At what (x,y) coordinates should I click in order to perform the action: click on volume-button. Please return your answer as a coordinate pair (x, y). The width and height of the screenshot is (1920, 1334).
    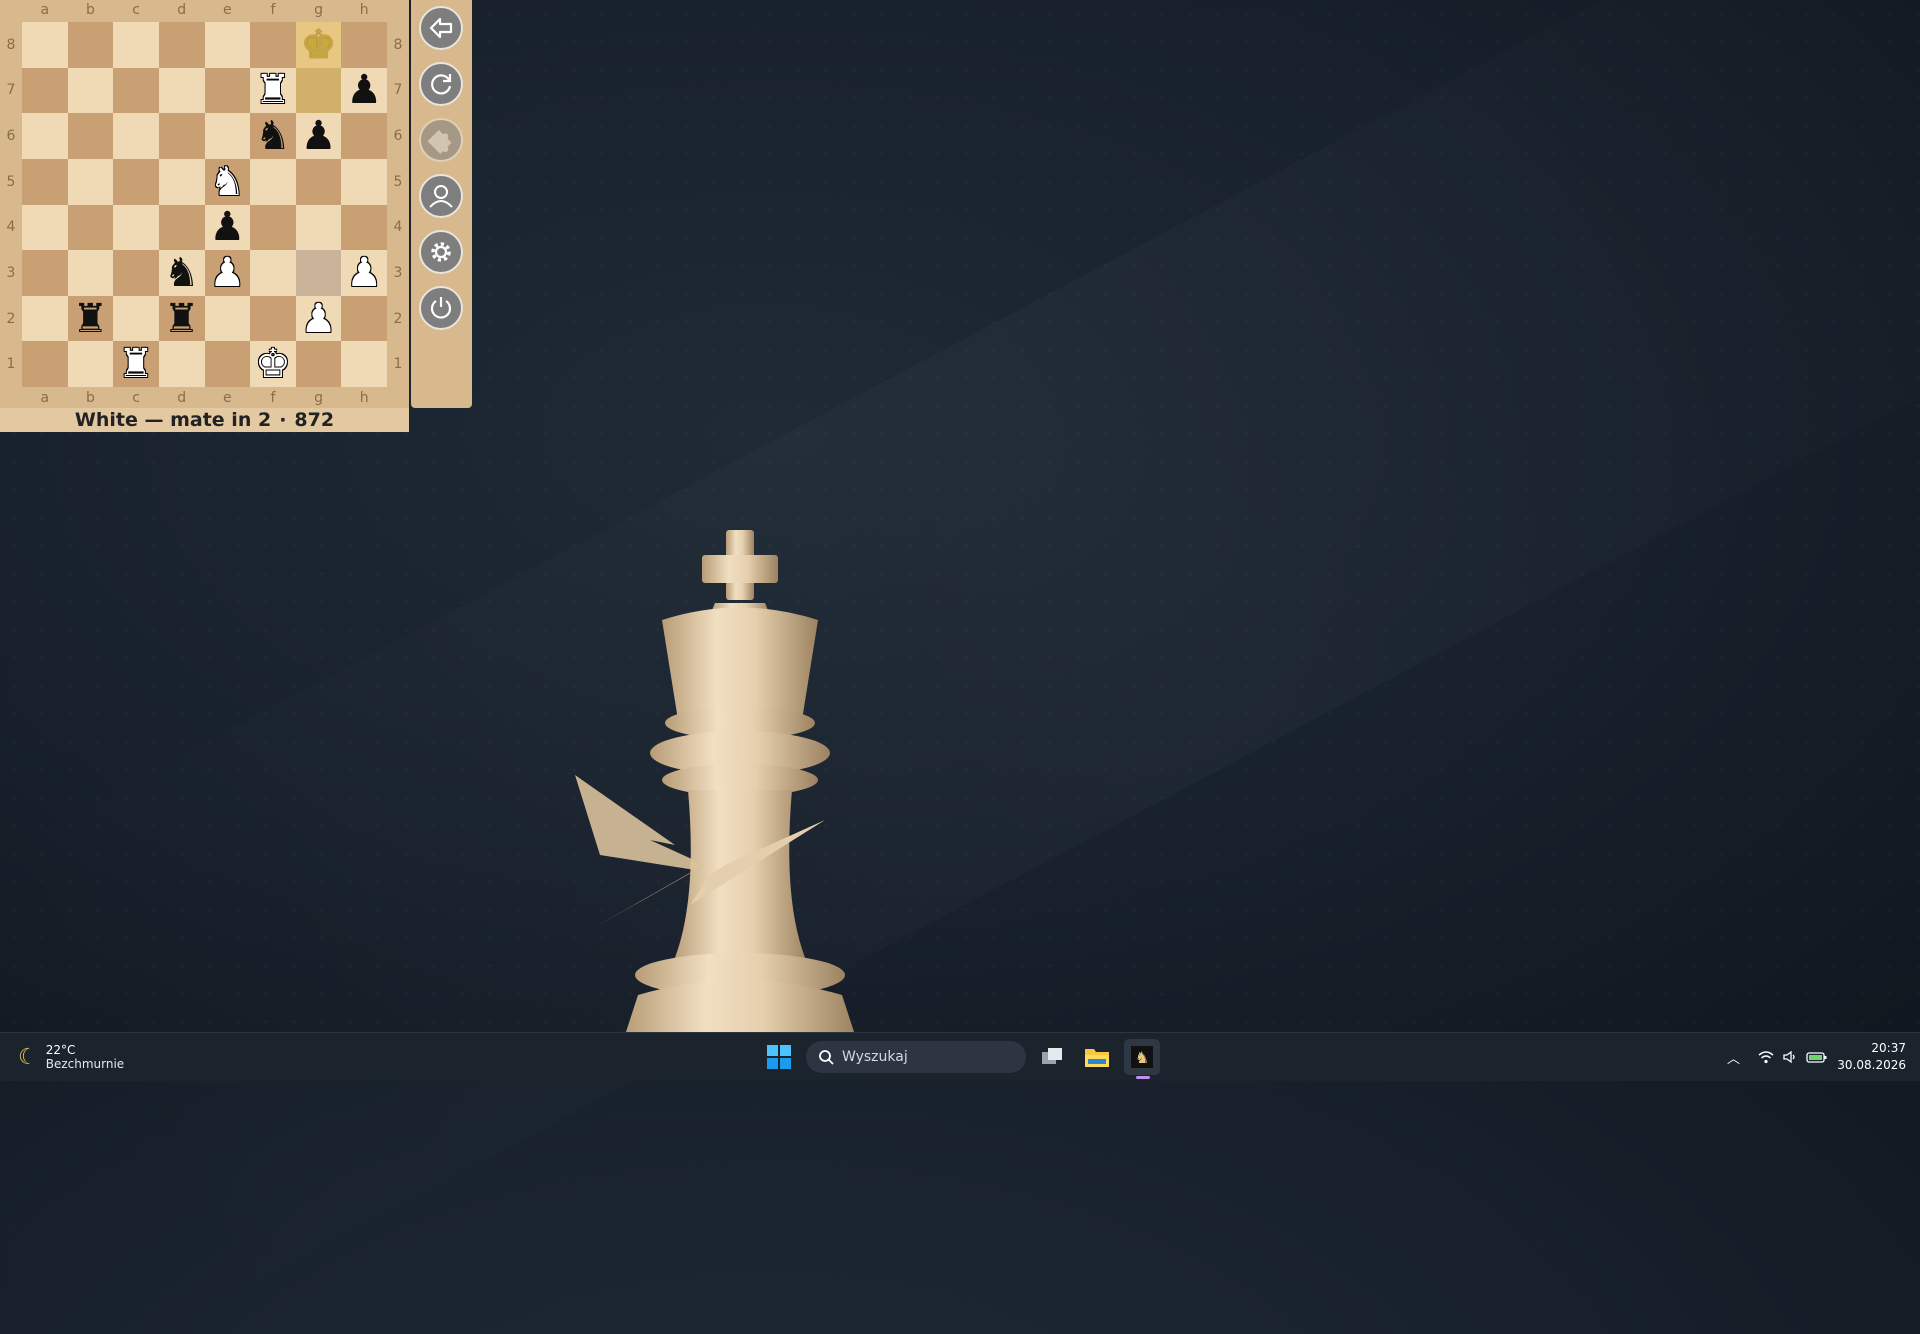
    Looking at the image, I should click on (1790, 1057).